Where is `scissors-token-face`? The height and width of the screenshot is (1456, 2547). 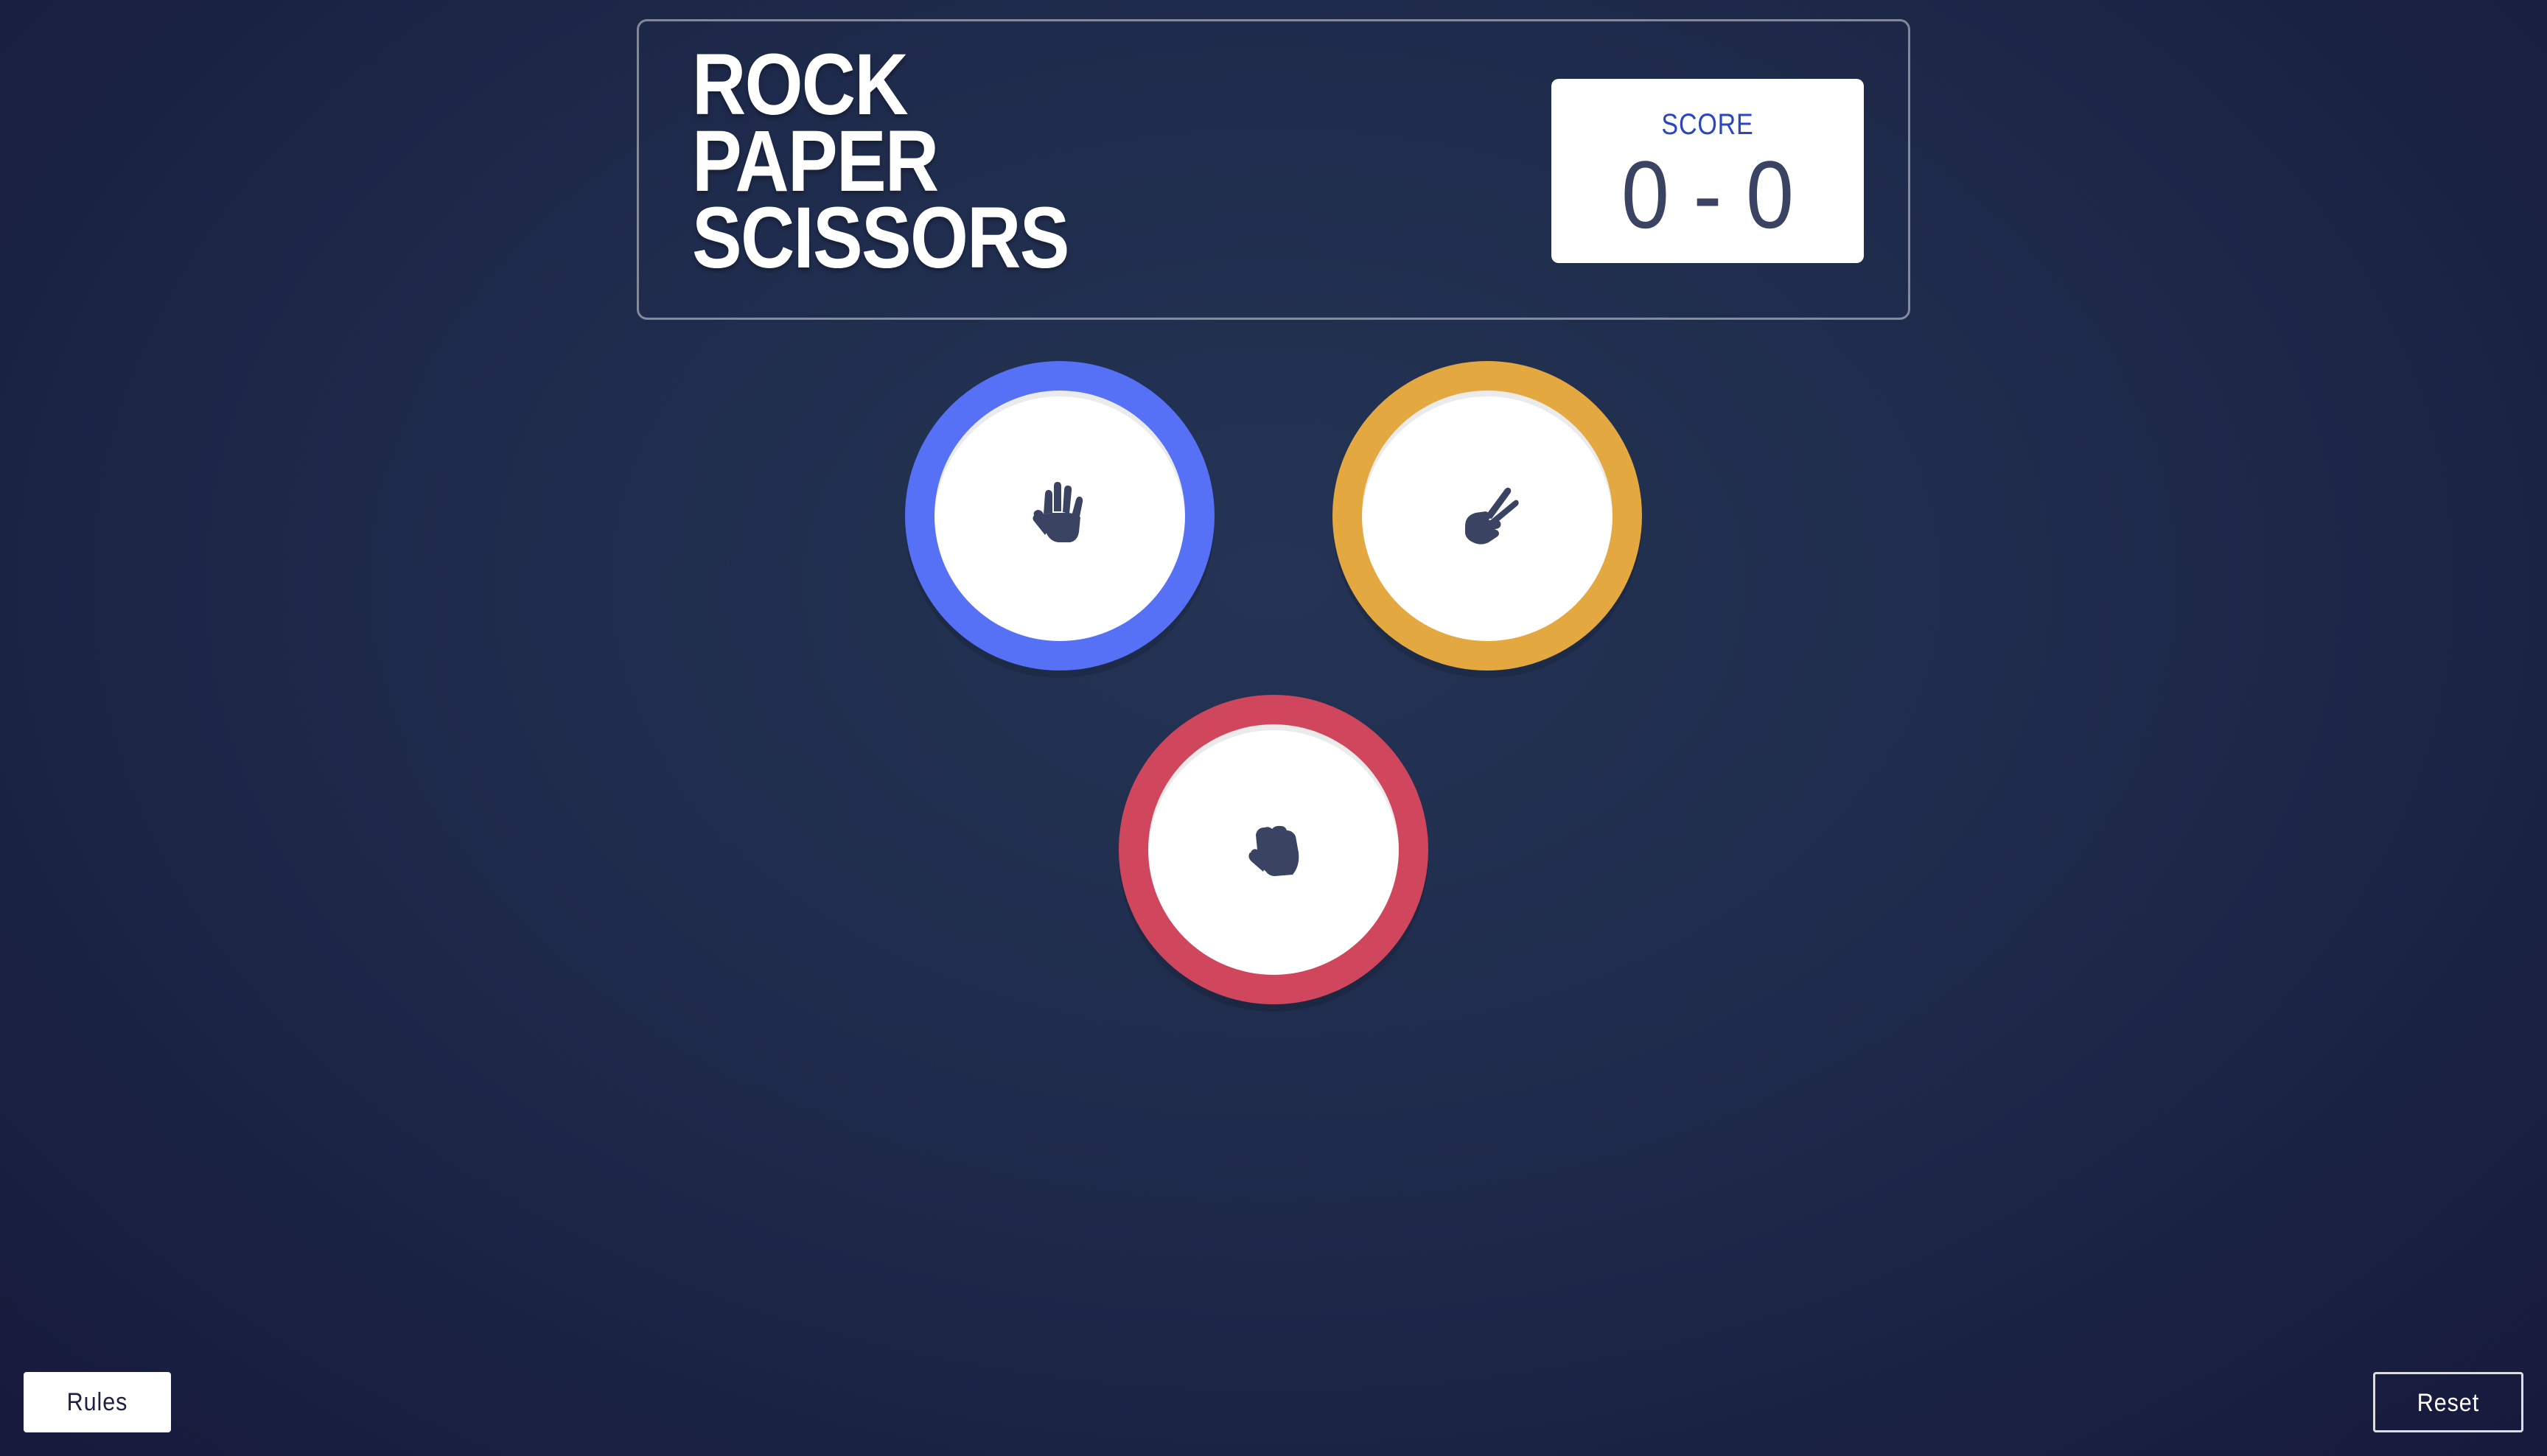
scissors-token-face is located at coordinates (1487, 516).